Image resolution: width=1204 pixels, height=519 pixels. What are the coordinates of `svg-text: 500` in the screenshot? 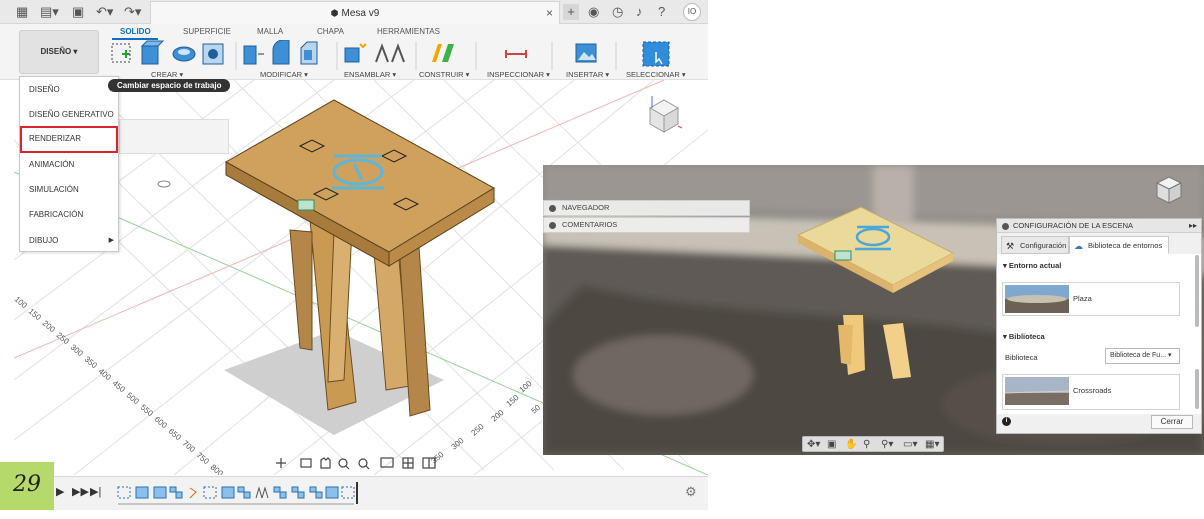 It's located at (133, 399).